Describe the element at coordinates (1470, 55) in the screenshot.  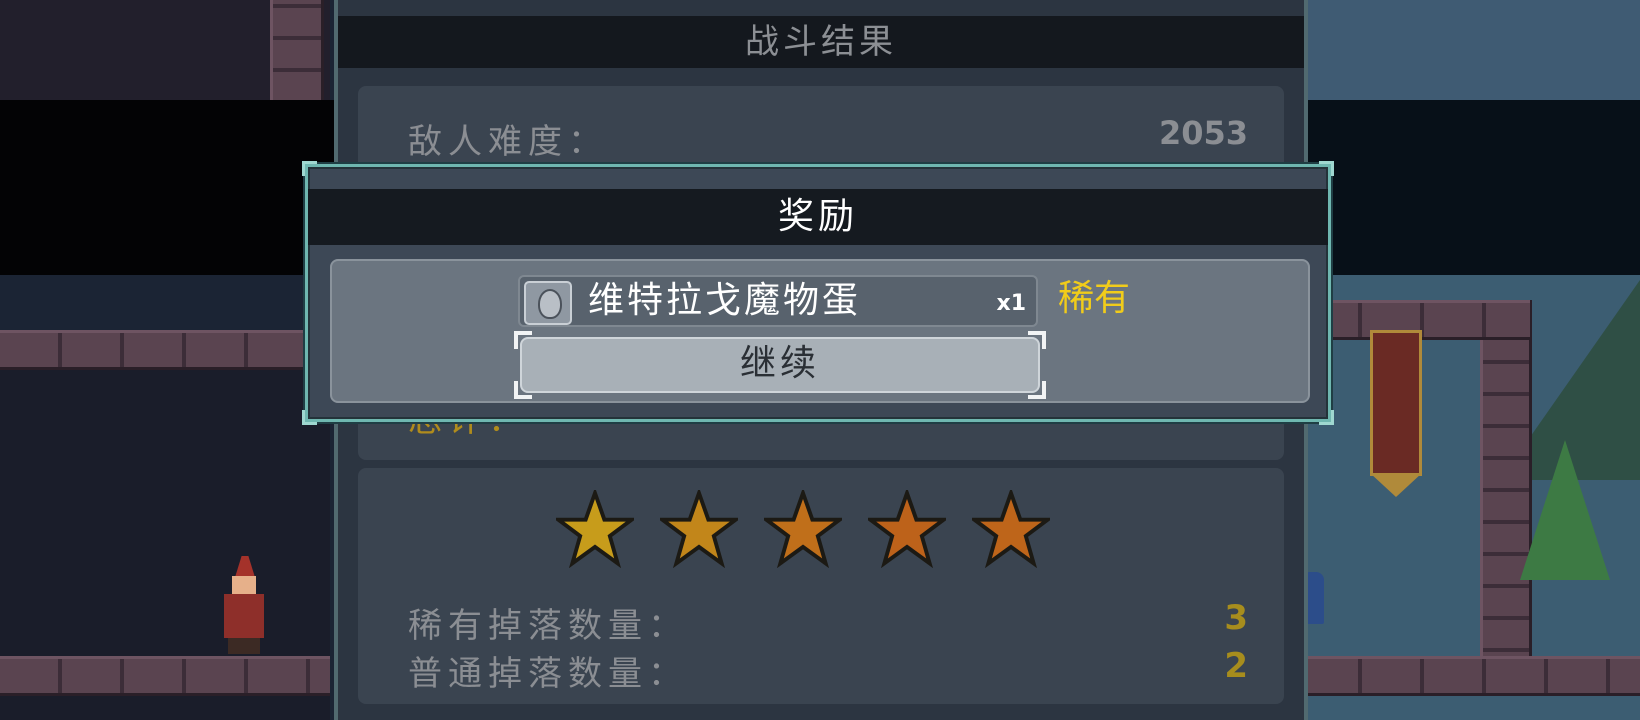
I see `sky-background` at that location.